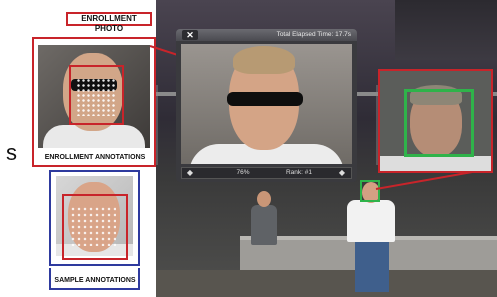 Image resolution: width=497 pixels, height=297 pixels. I want to click on sample-annotations-label: SAMPLE ANNOTATIONS, so click(95, 280).